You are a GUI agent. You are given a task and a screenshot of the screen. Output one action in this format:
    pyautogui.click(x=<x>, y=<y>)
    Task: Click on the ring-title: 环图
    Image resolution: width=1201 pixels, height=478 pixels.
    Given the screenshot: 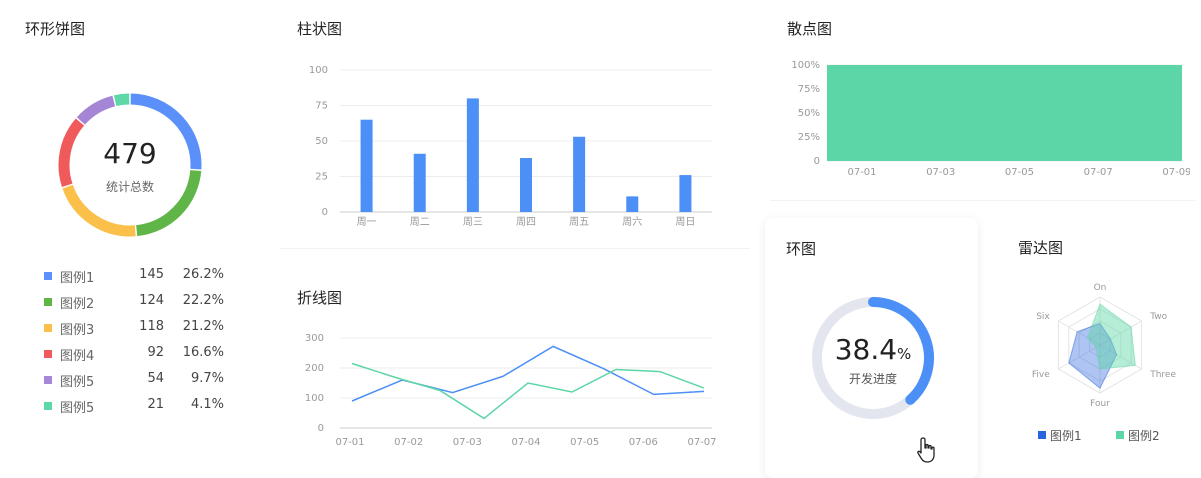 What is the action you would take?
    pyautogui.click(x=801, y=249)
    